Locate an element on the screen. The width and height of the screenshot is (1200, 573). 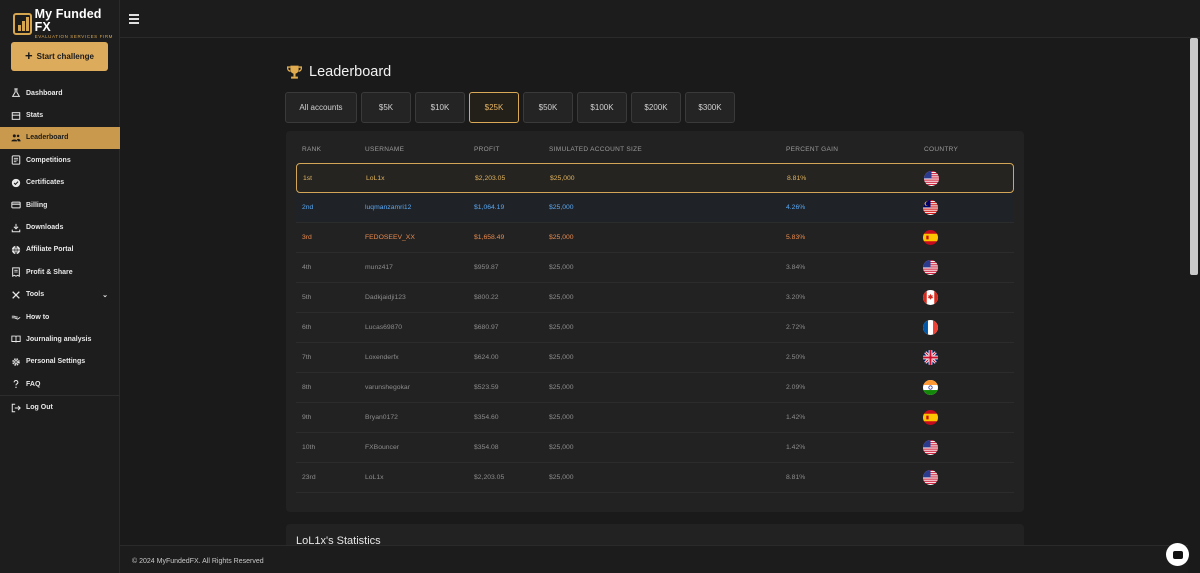
footer: © 2024 MyFundedFX. All Rights Reserved is located at coordinates (654, 559).